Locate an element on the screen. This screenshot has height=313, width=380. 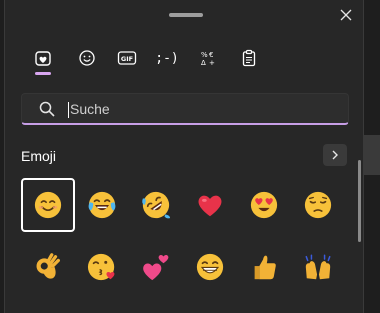
more-emoji-button is located at coordinates (335, 155).